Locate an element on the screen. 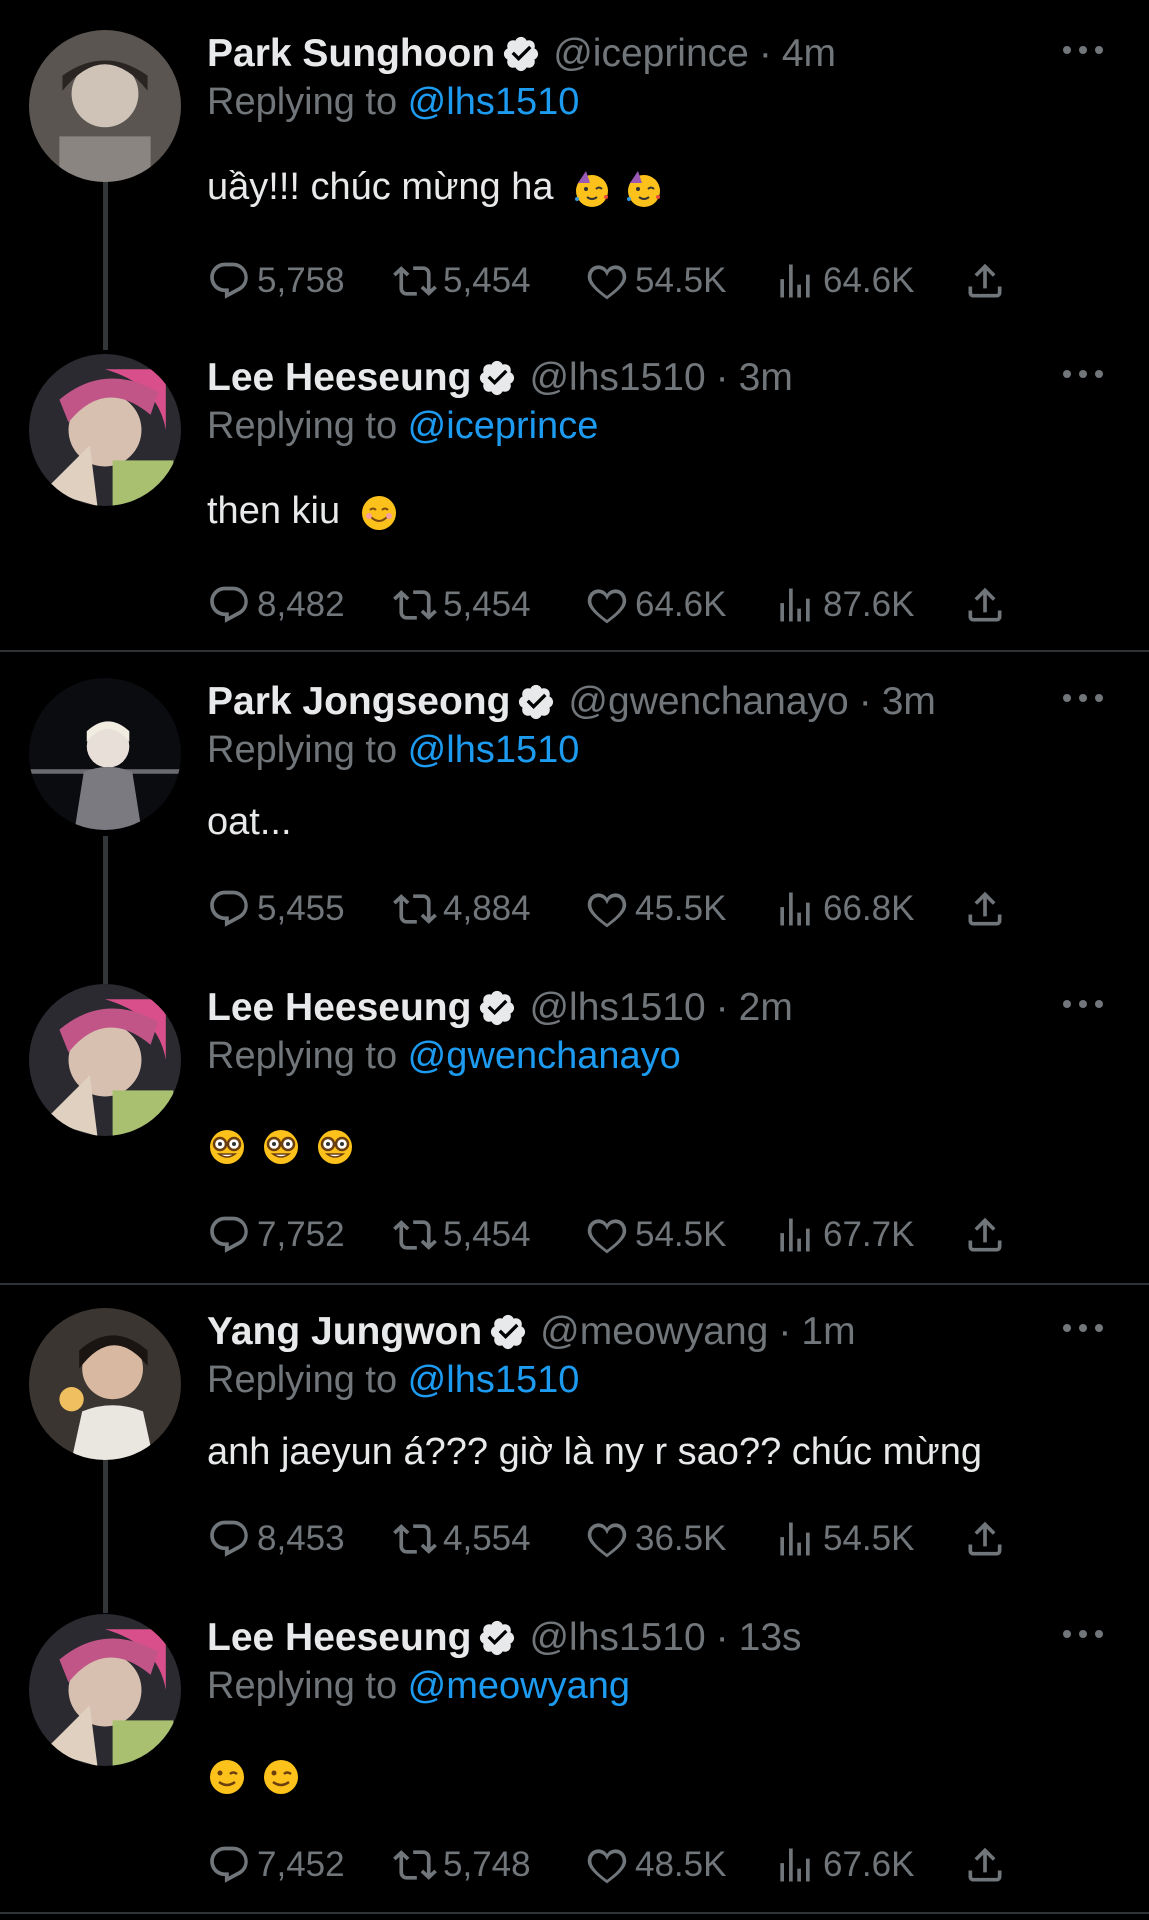  display-name: Yang Jungwon is located at coordinates (344, 1332).